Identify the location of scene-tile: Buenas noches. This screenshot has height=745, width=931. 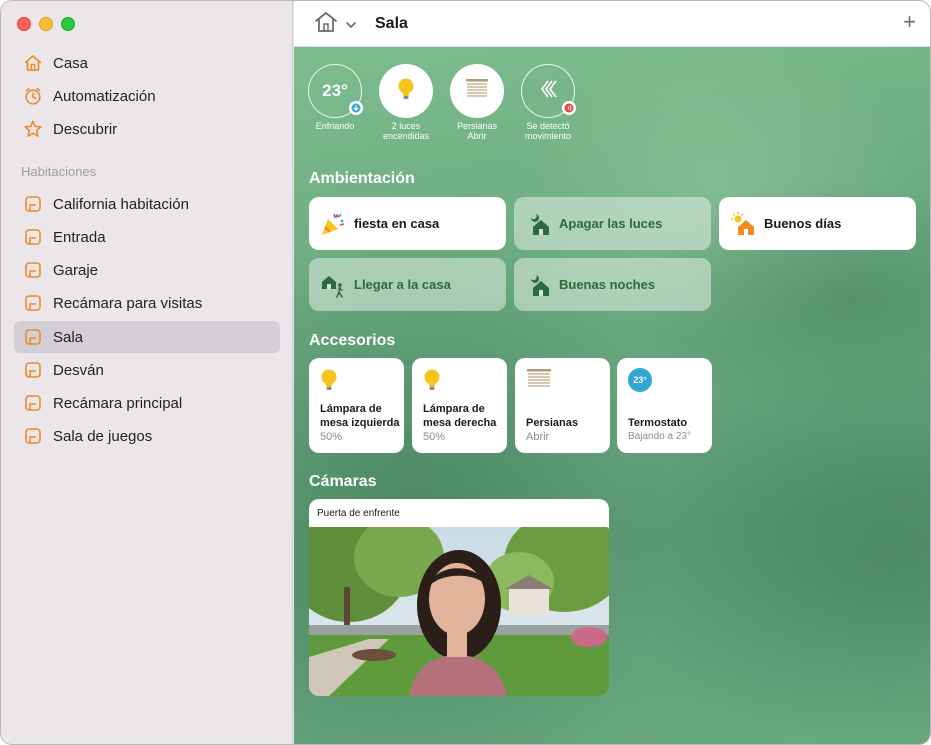
(612, 284).